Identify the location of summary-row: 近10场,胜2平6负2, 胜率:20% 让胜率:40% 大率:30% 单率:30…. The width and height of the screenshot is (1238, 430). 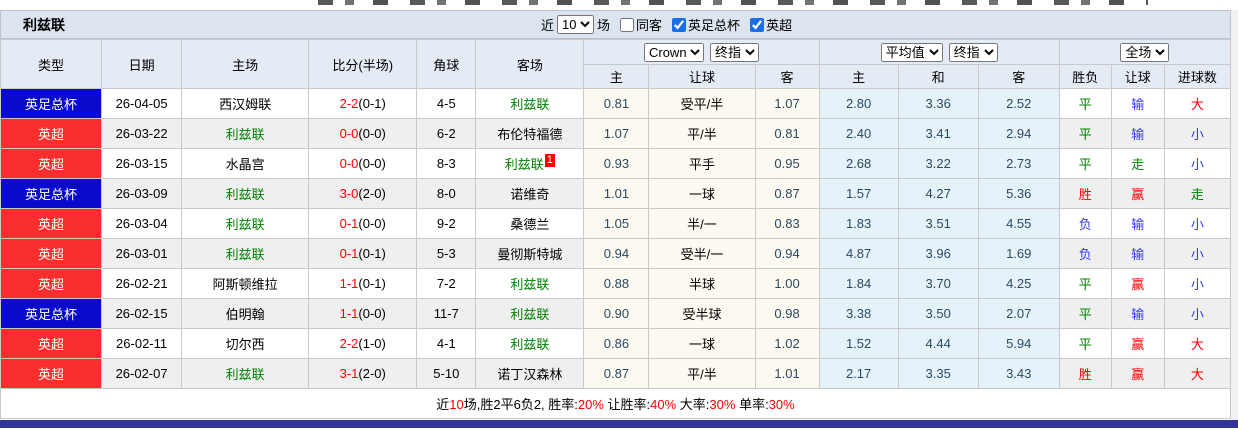
(615, 403).